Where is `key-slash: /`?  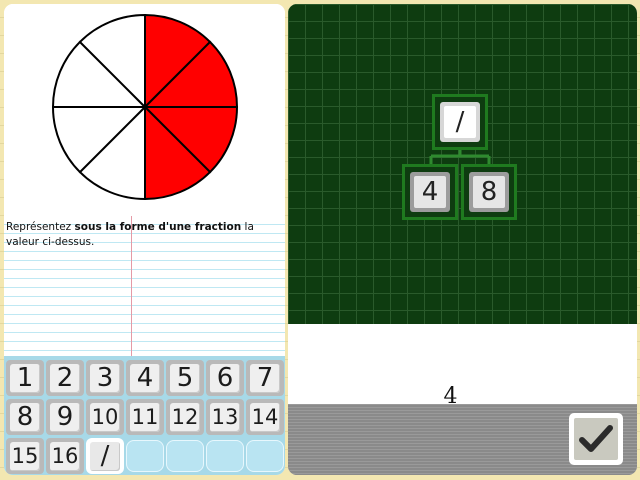
key-slash: / is located at coordinates (105, 456).